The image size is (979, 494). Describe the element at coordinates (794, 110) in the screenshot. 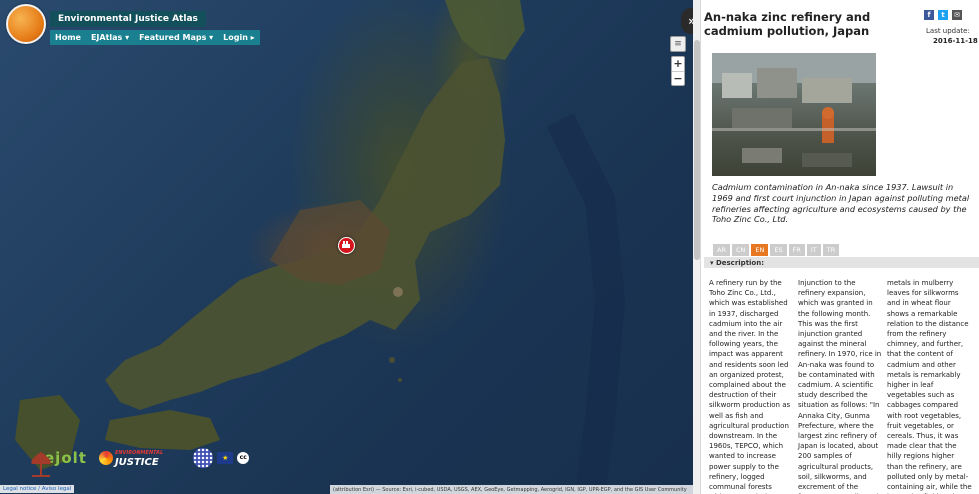

I see `refinery-photo-image` at that location.